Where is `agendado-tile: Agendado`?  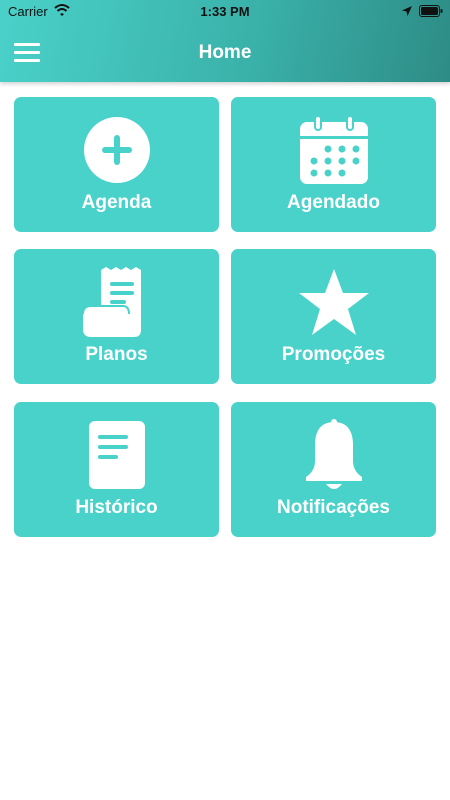
agendado-tile: Agendado is located at coordinates (333, 164).